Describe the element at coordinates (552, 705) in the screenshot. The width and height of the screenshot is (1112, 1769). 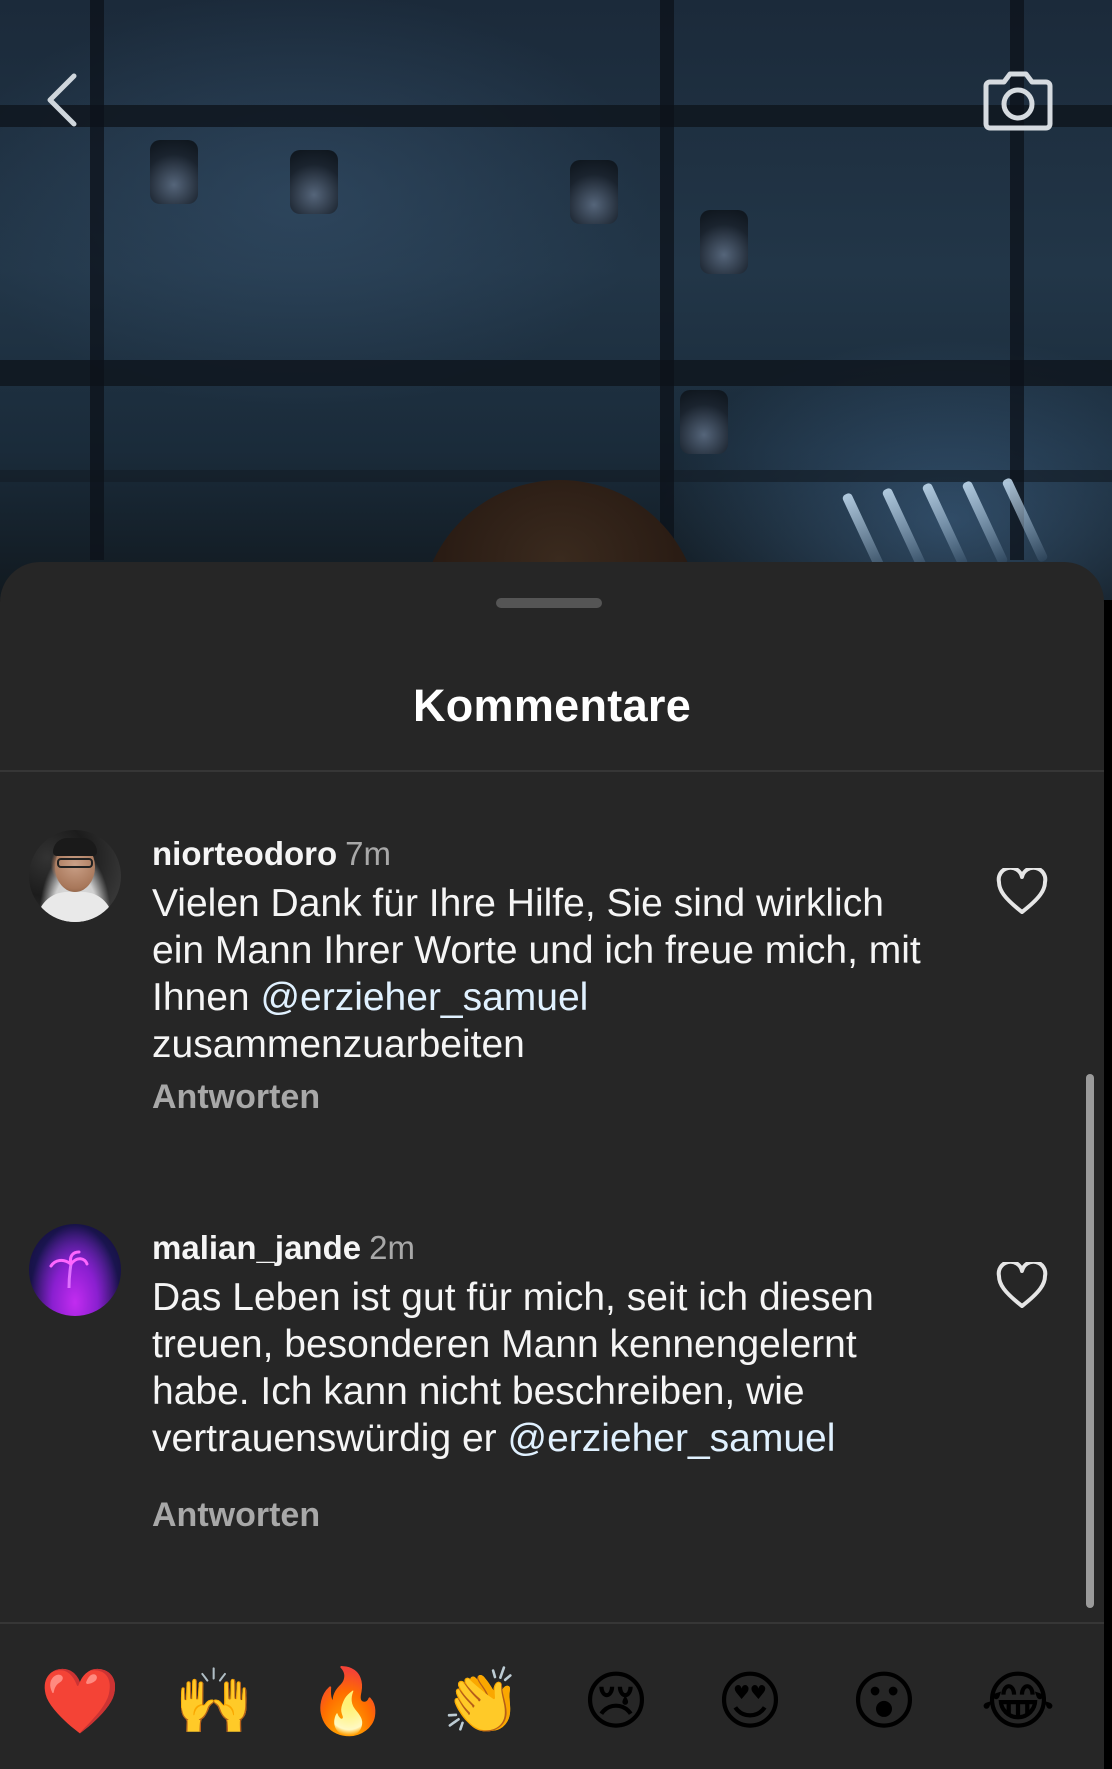
I see `sheet-title: Kommentare` at that location.